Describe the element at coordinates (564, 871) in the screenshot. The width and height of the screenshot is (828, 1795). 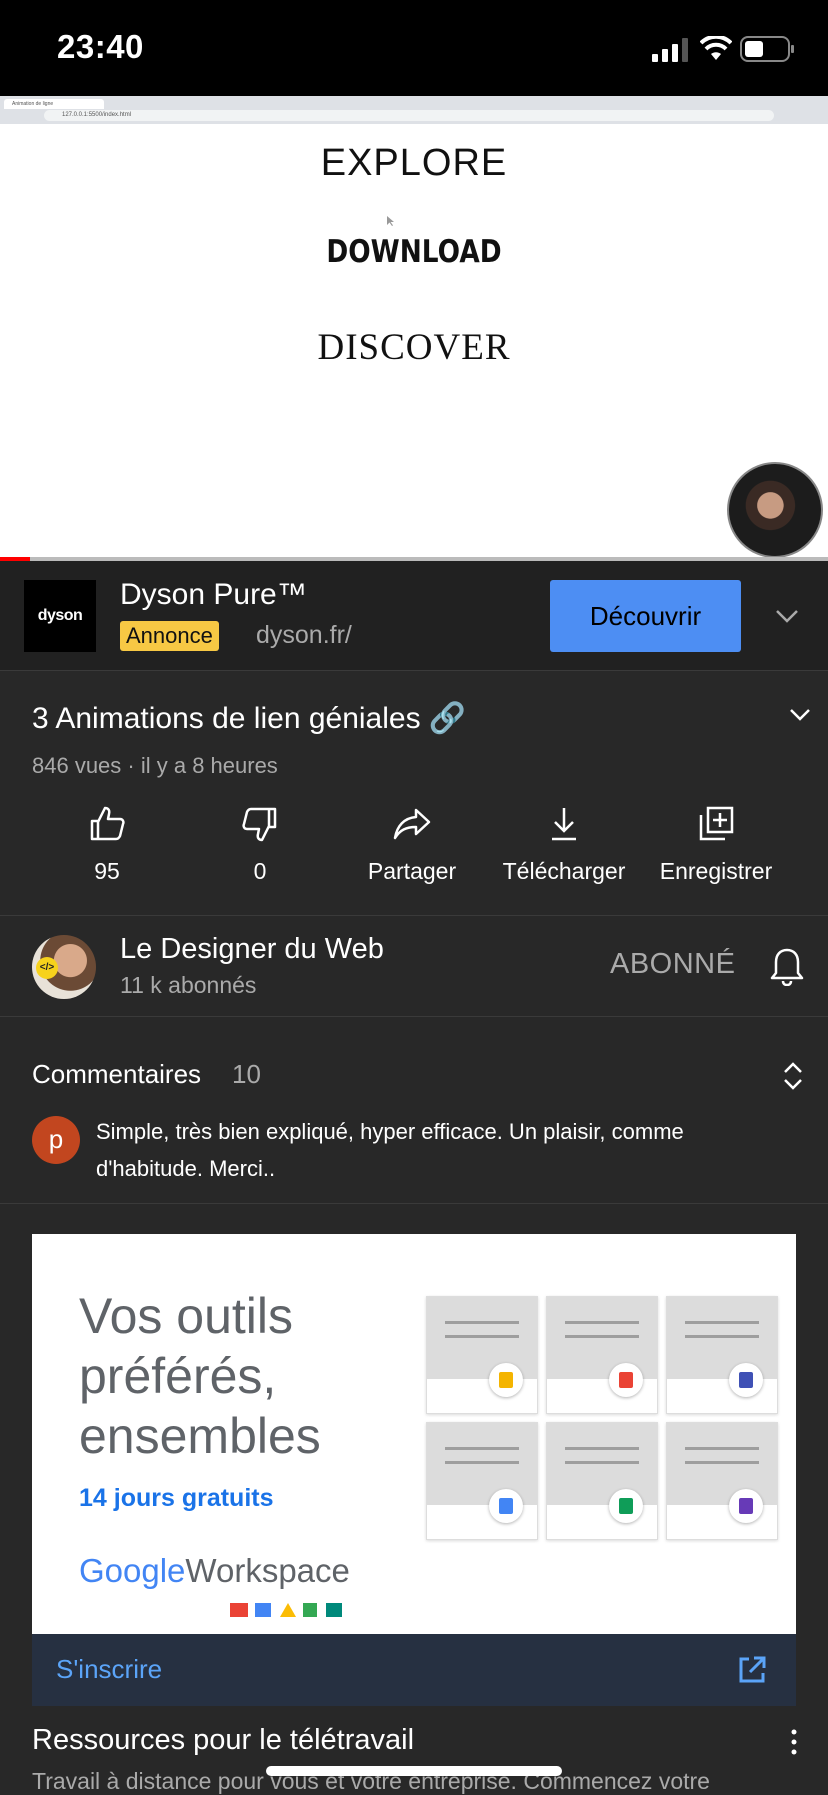
I see `download-label: Télécharger` at that location.